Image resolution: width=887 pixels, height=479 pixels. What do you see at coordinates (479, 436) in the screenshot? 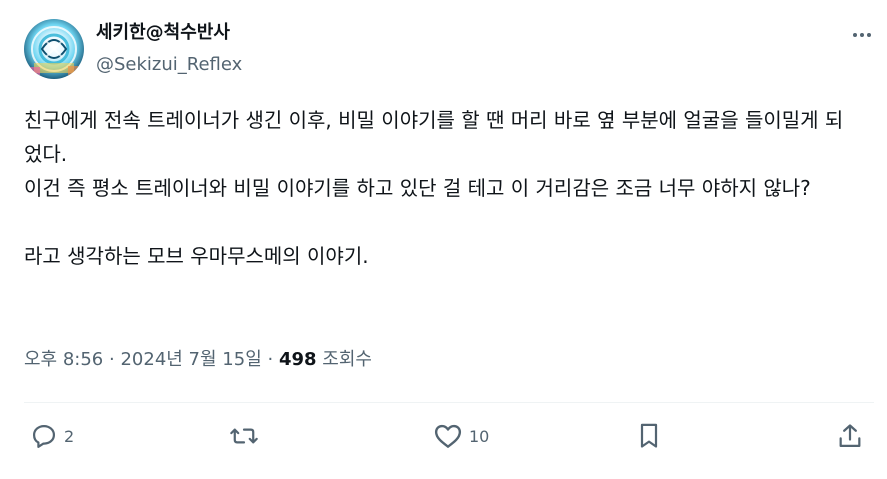
I see `like-count: 10` at bounding box center [479, 436].